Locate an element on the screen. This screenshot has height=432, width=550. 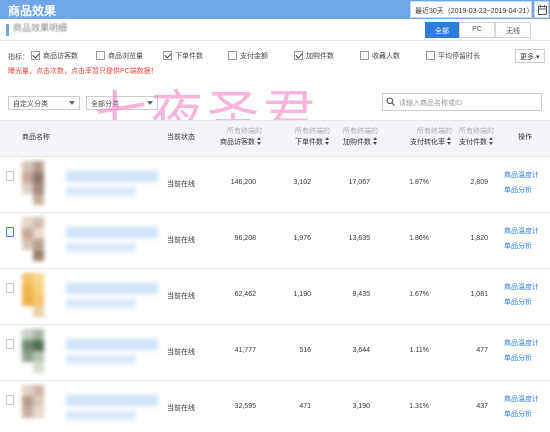
visitors-cell: 96,208 is located at coordinates (245, 238).